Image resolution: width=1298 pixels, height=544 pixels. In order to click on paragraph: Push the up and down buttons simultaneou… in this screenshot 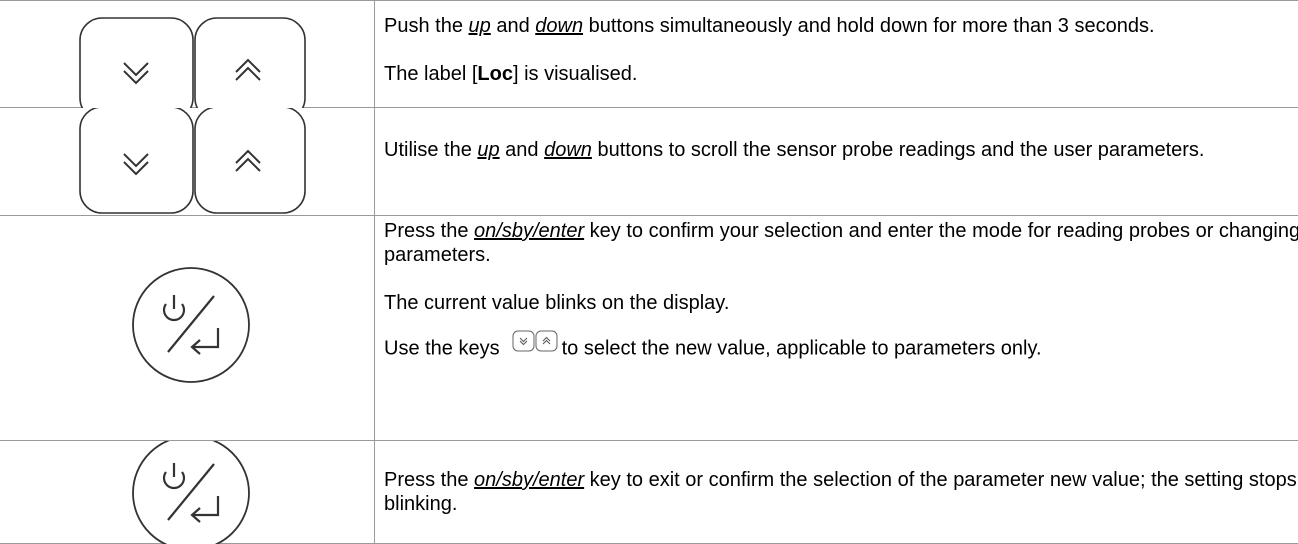, I will do `click(841, 26)`.